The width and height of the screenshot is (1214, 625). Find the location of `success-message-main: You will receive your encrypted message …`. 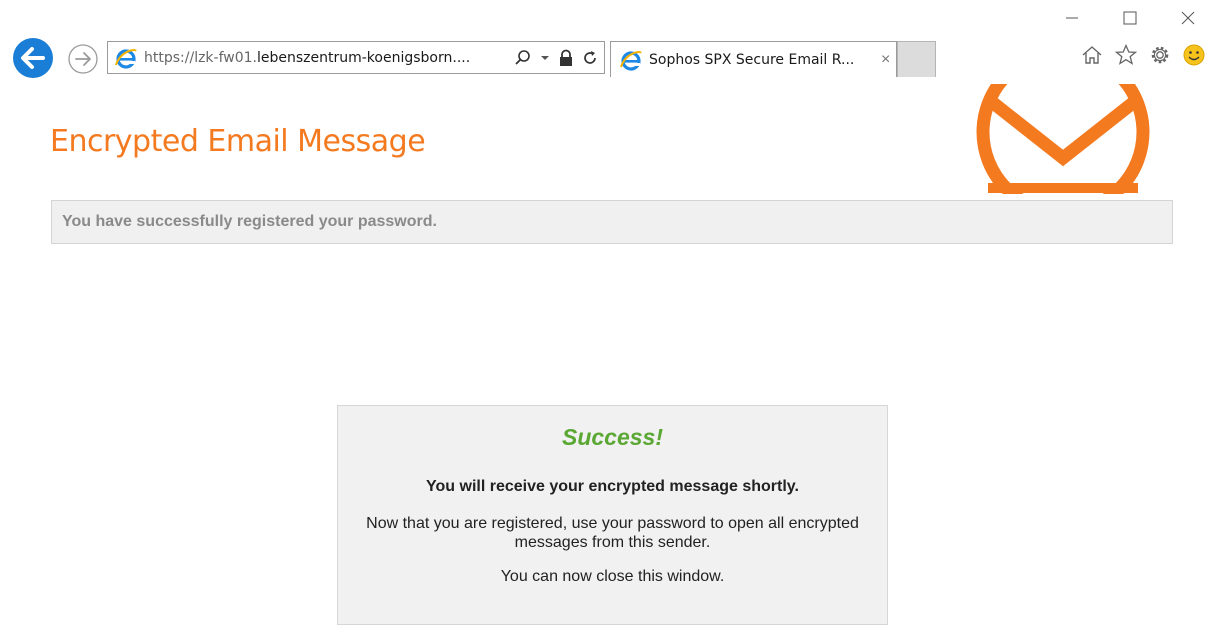

success-message-main: You will receive your encrypted message … is located at coordinates (612, 486).